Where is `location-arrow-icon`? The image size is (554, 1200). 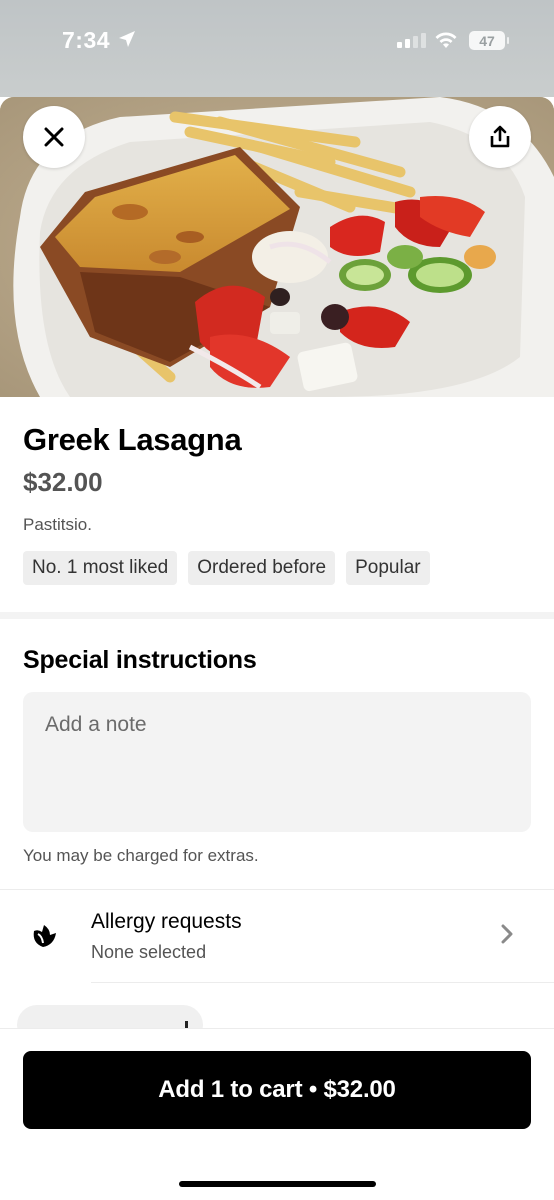 location-arrow-icon is located at coordinates (127, 39).